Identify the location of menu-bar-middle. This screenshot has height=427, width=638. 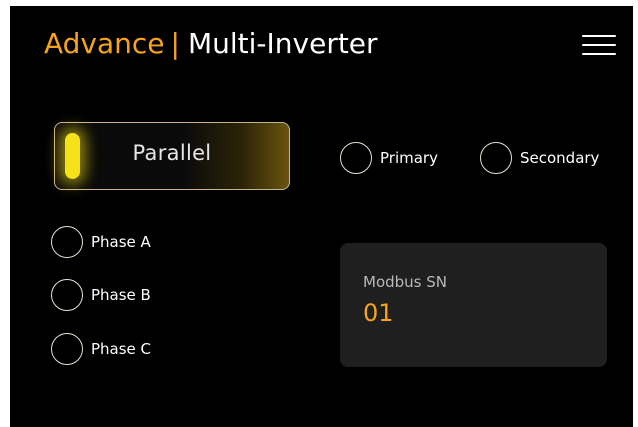
(599, 45).